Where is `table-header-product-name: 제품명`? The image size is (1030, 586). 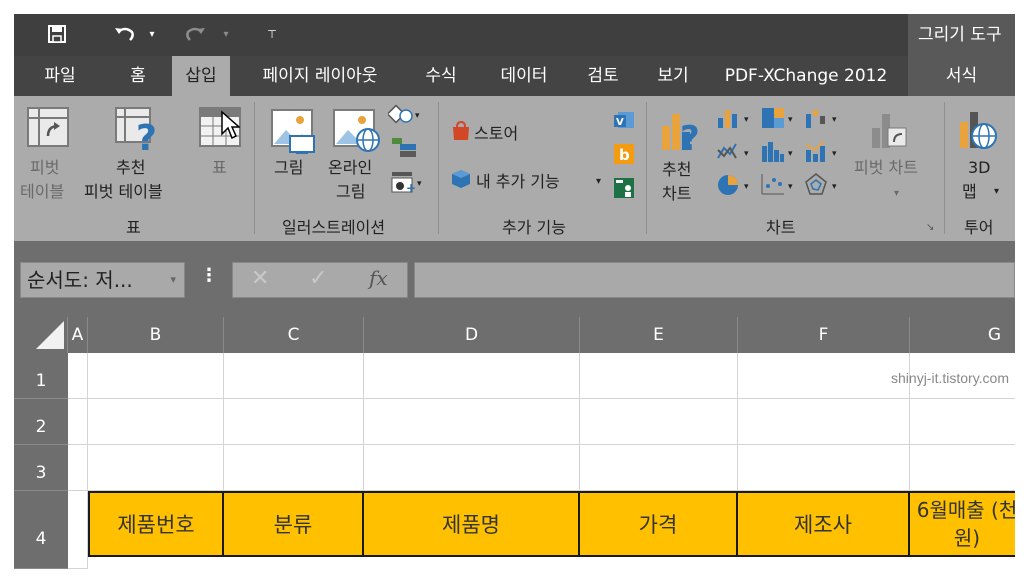 table-header-product-name: 제품명 is located at coordinates (472, 524).